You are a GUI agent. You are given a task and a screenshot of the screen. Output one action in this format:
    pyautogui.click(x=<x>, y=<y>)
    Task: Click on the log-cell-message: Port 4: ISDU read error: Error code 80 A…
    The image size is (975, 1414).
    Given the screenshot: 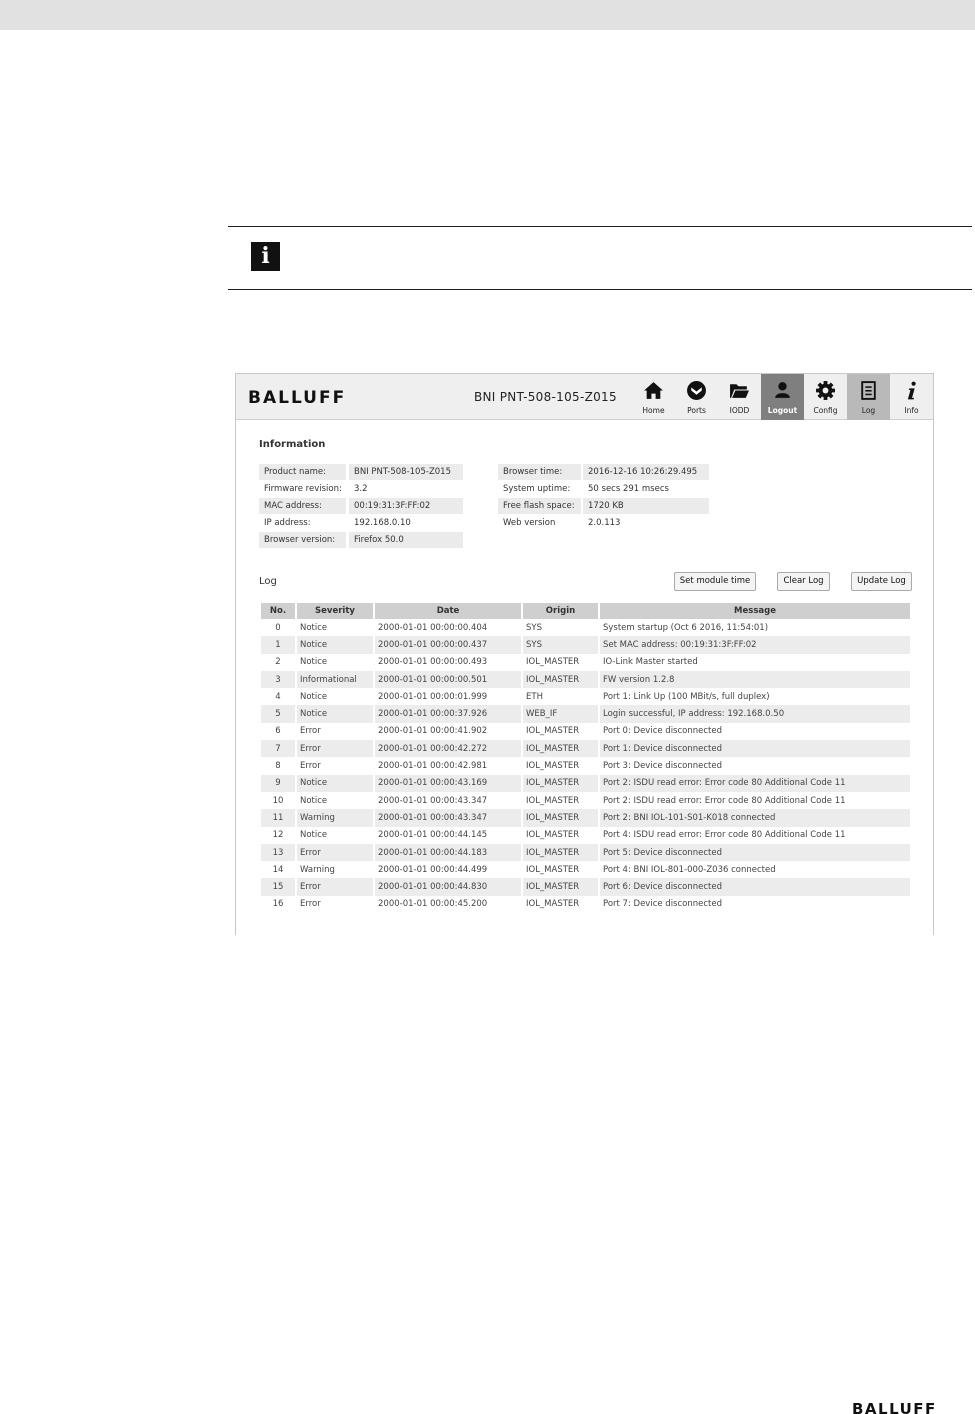 What is the action you would take?
    pyautogui.click(x=724, y=835)
    